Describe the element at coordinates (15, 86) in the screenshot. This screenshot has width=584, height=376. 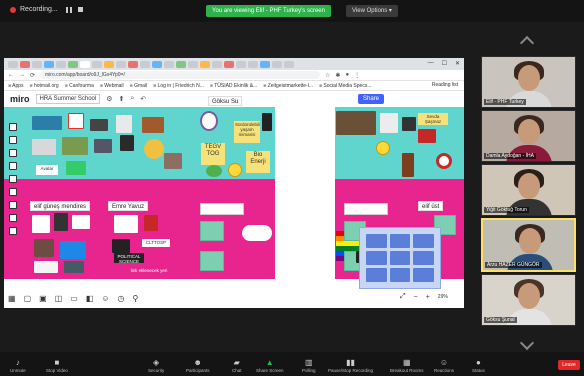
I see `bookmark-item: Apps` at that location.